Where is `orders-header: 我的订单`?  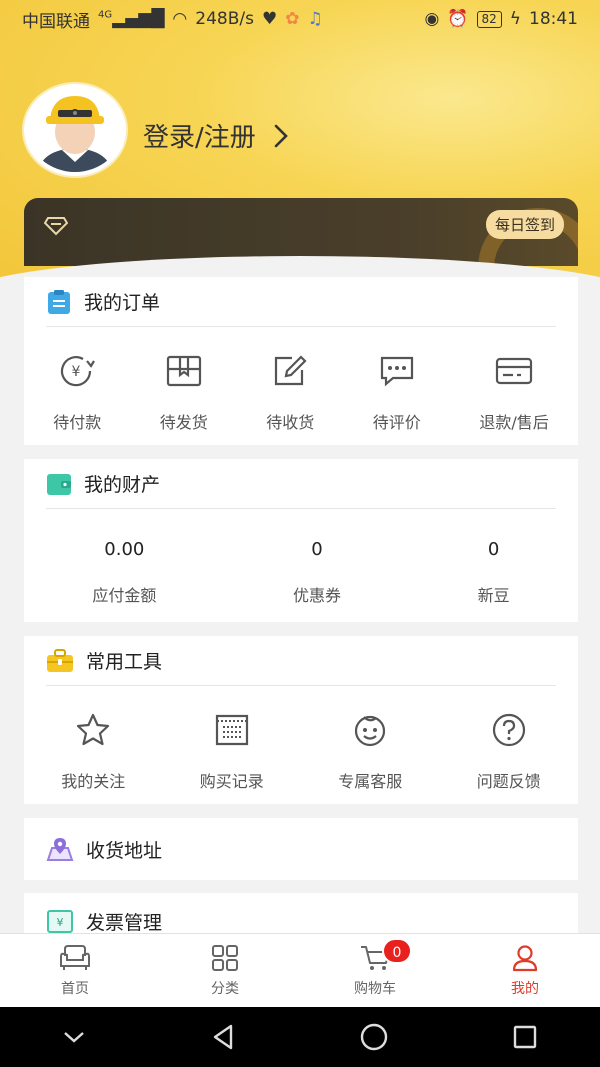 orders-header: 我的订单 is located at coordinates (301, 302).